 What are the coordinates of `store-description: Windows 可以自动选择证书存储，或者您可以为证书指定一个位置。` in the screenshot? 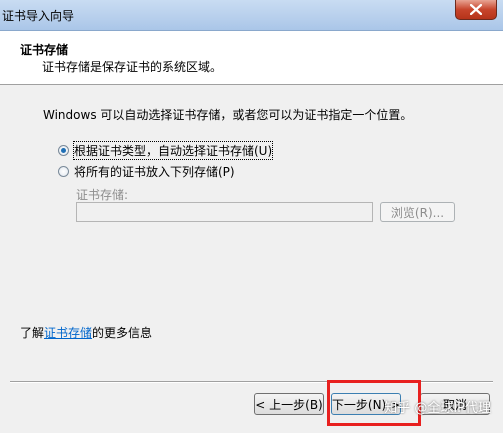 It's located at (228, 115).